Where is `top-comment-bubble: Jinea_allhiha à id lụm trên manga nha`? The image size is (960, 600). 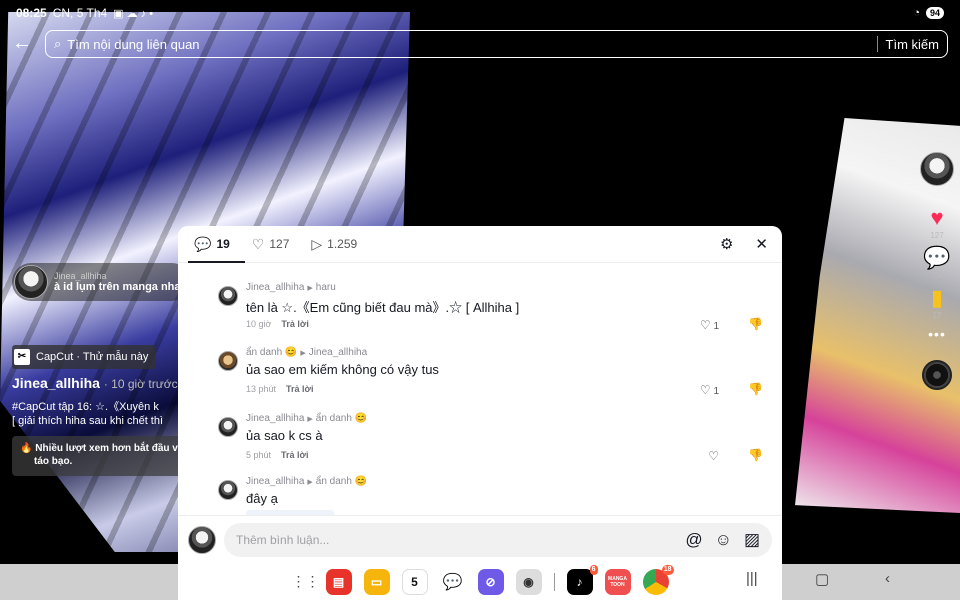 top-comment-bubble: Jinea_allhiha à id lụm trên manga nha is located at coordinates (101, 282).